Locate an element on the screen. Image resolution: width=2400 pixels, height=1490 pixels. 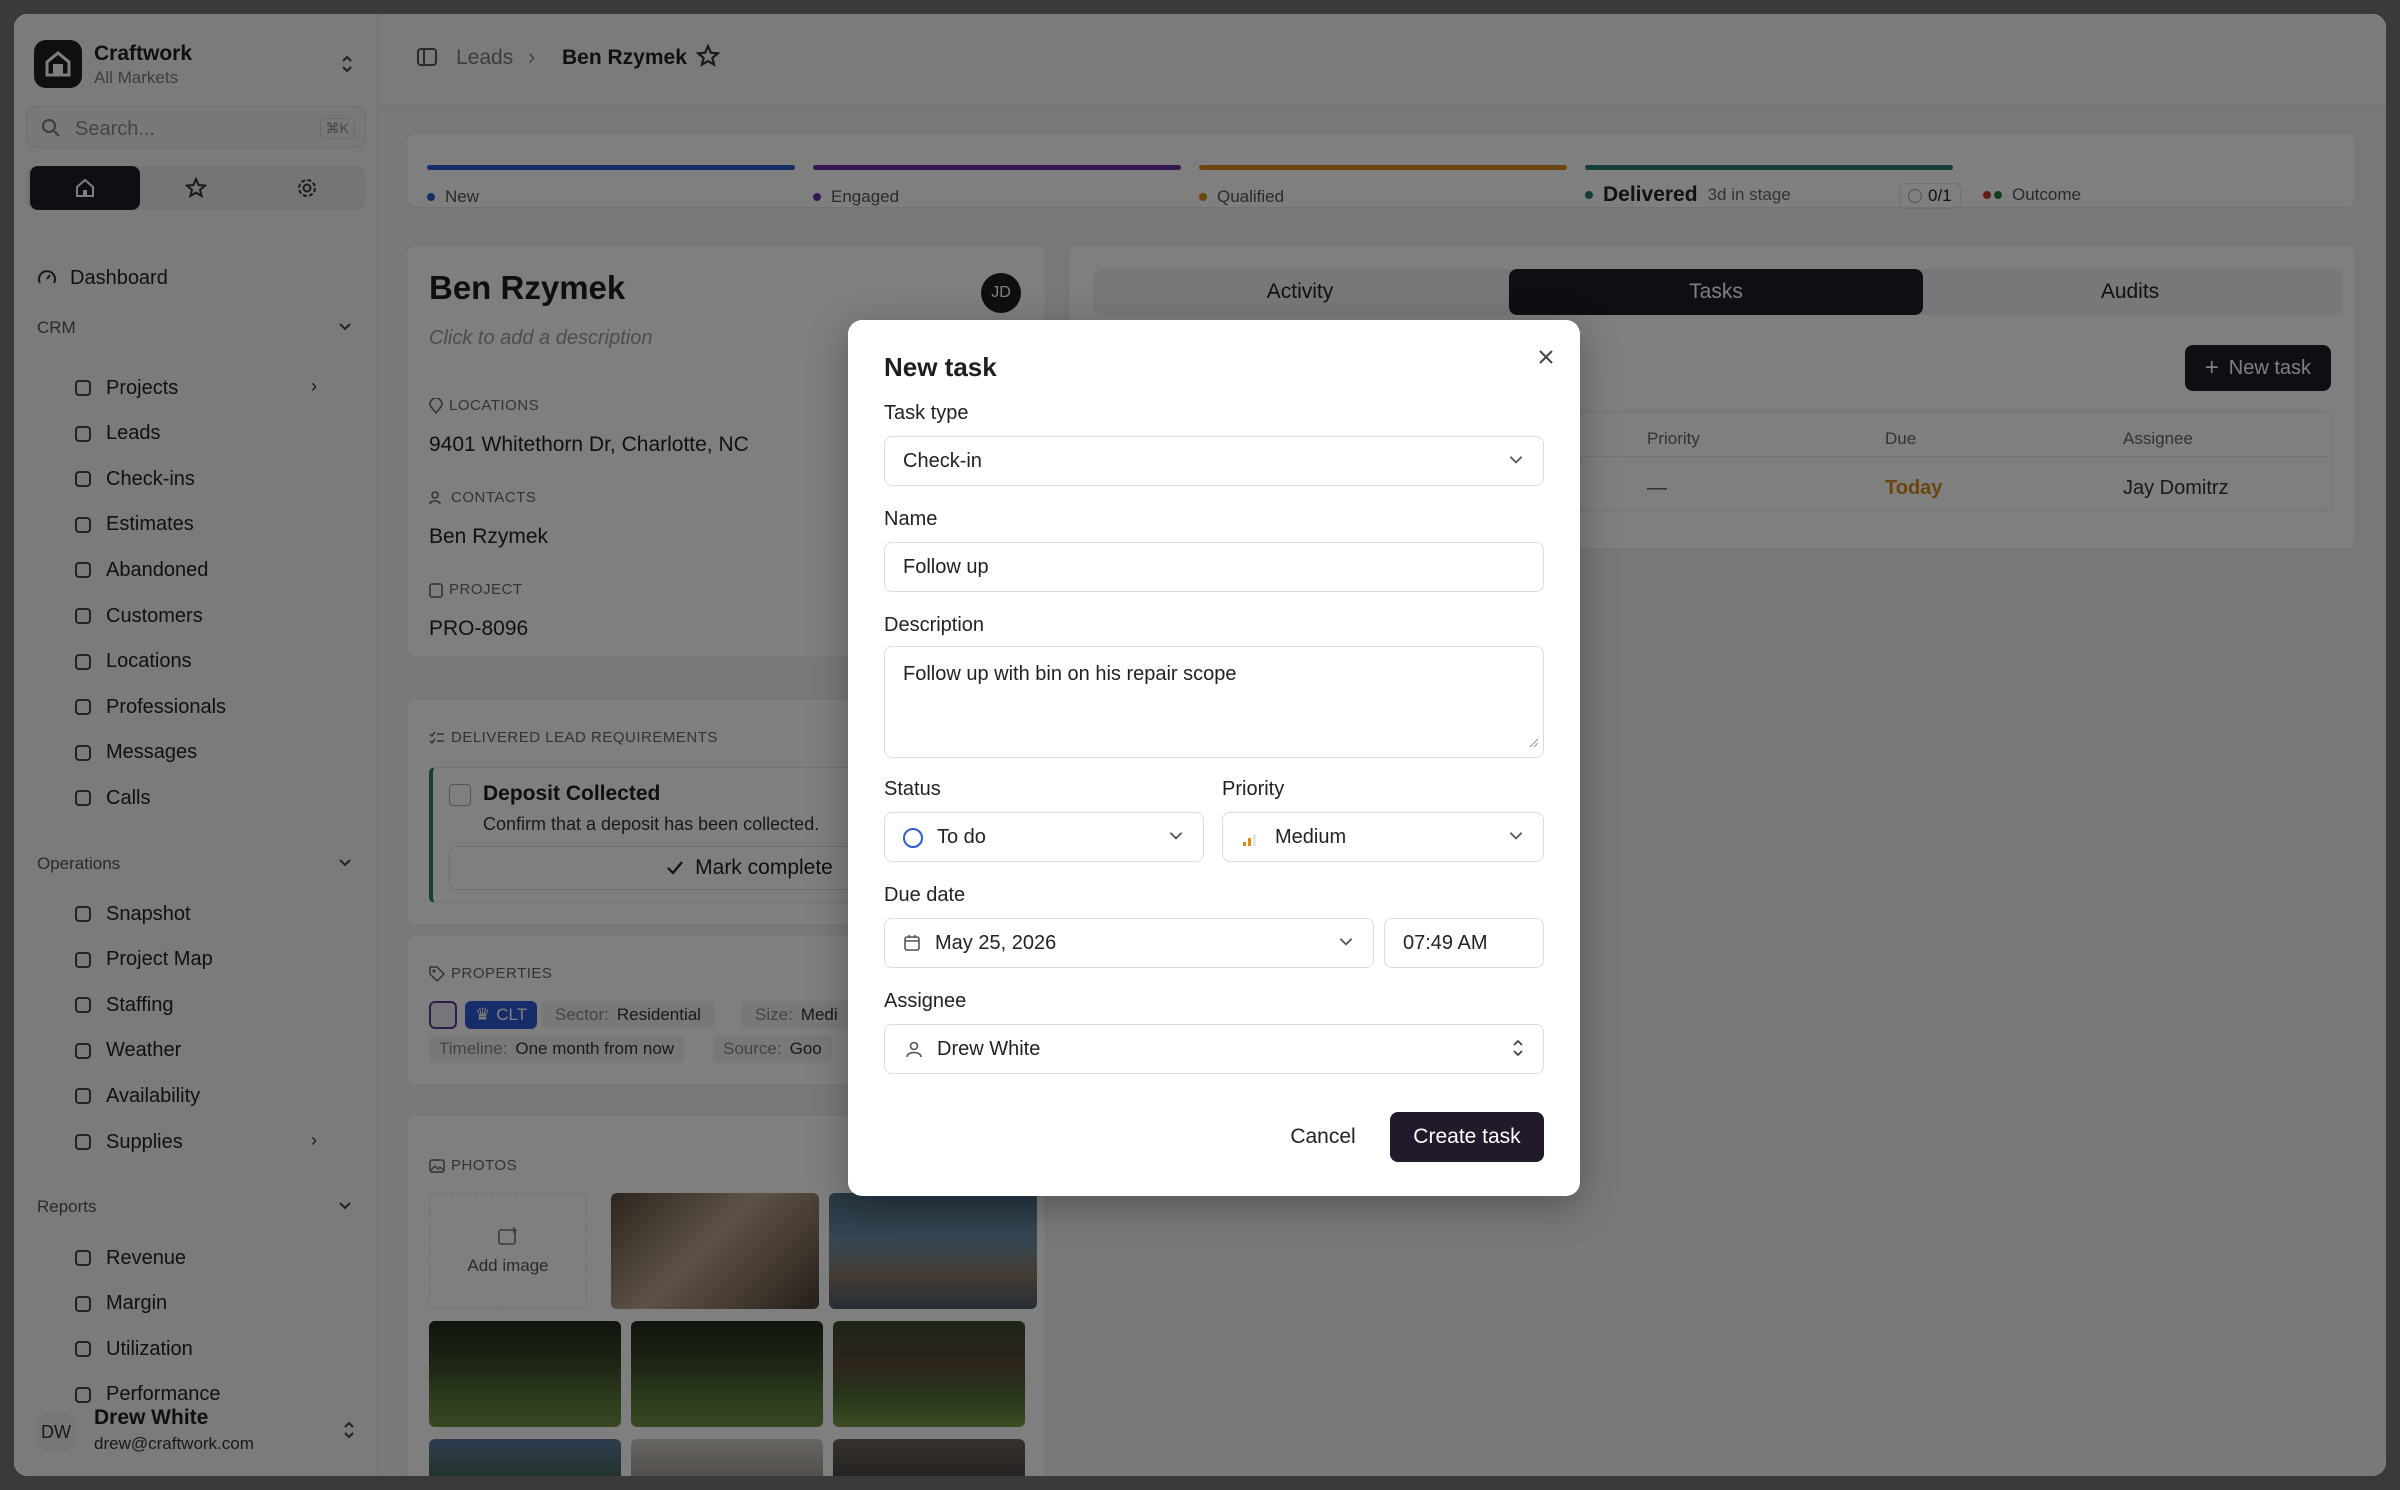
description-textarea: Follow up with bin on his repair scope is located at coordinates (1214, 702).